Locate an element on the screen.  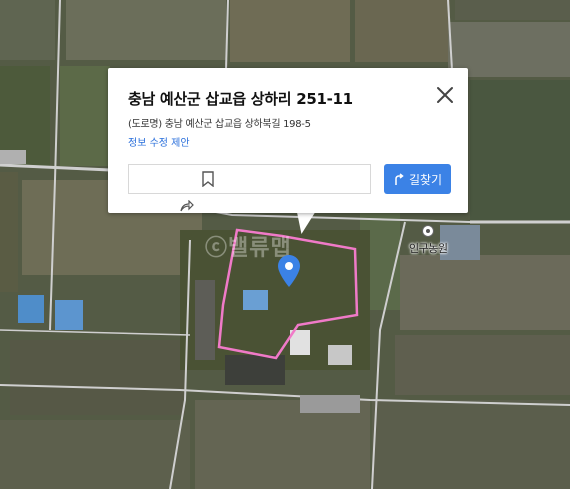
directions-icon is located at coordinates (399, 179).